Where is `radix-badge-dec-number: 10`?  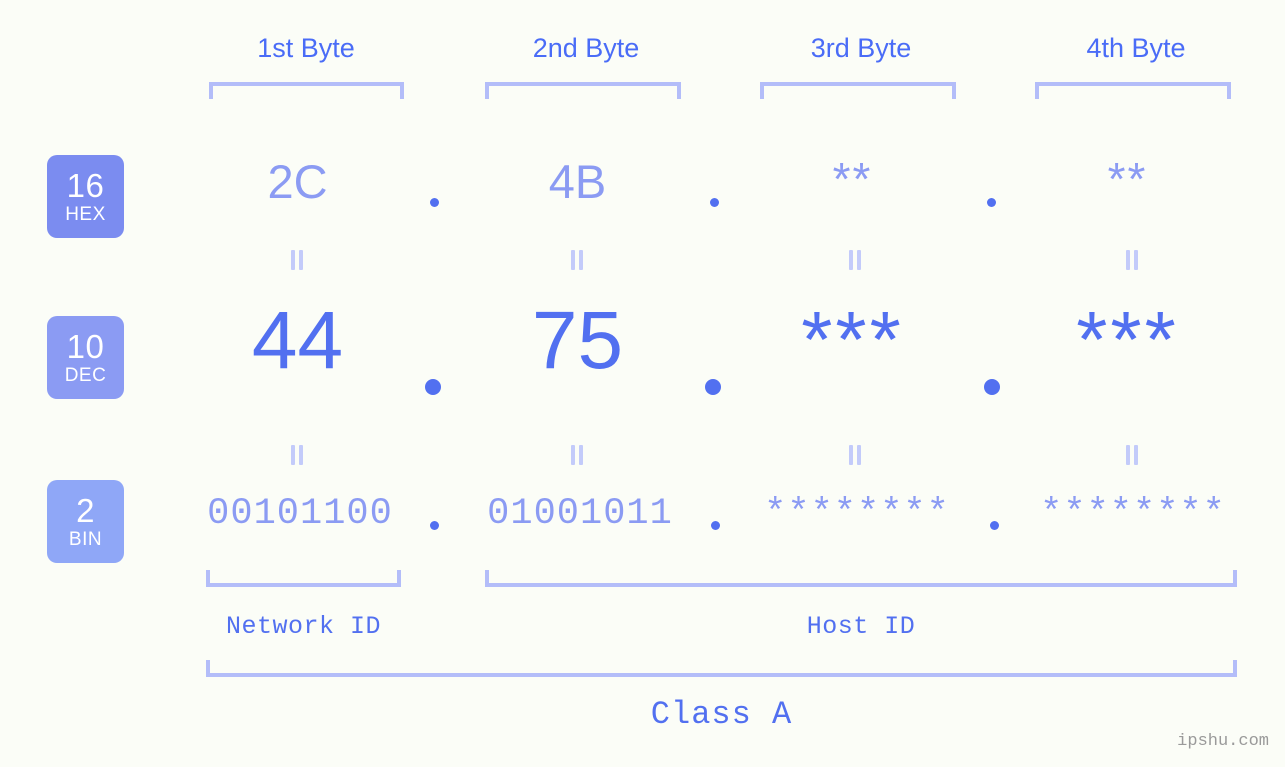
radix-badge-dec-number: 10 is located at coordinates (85, 346).